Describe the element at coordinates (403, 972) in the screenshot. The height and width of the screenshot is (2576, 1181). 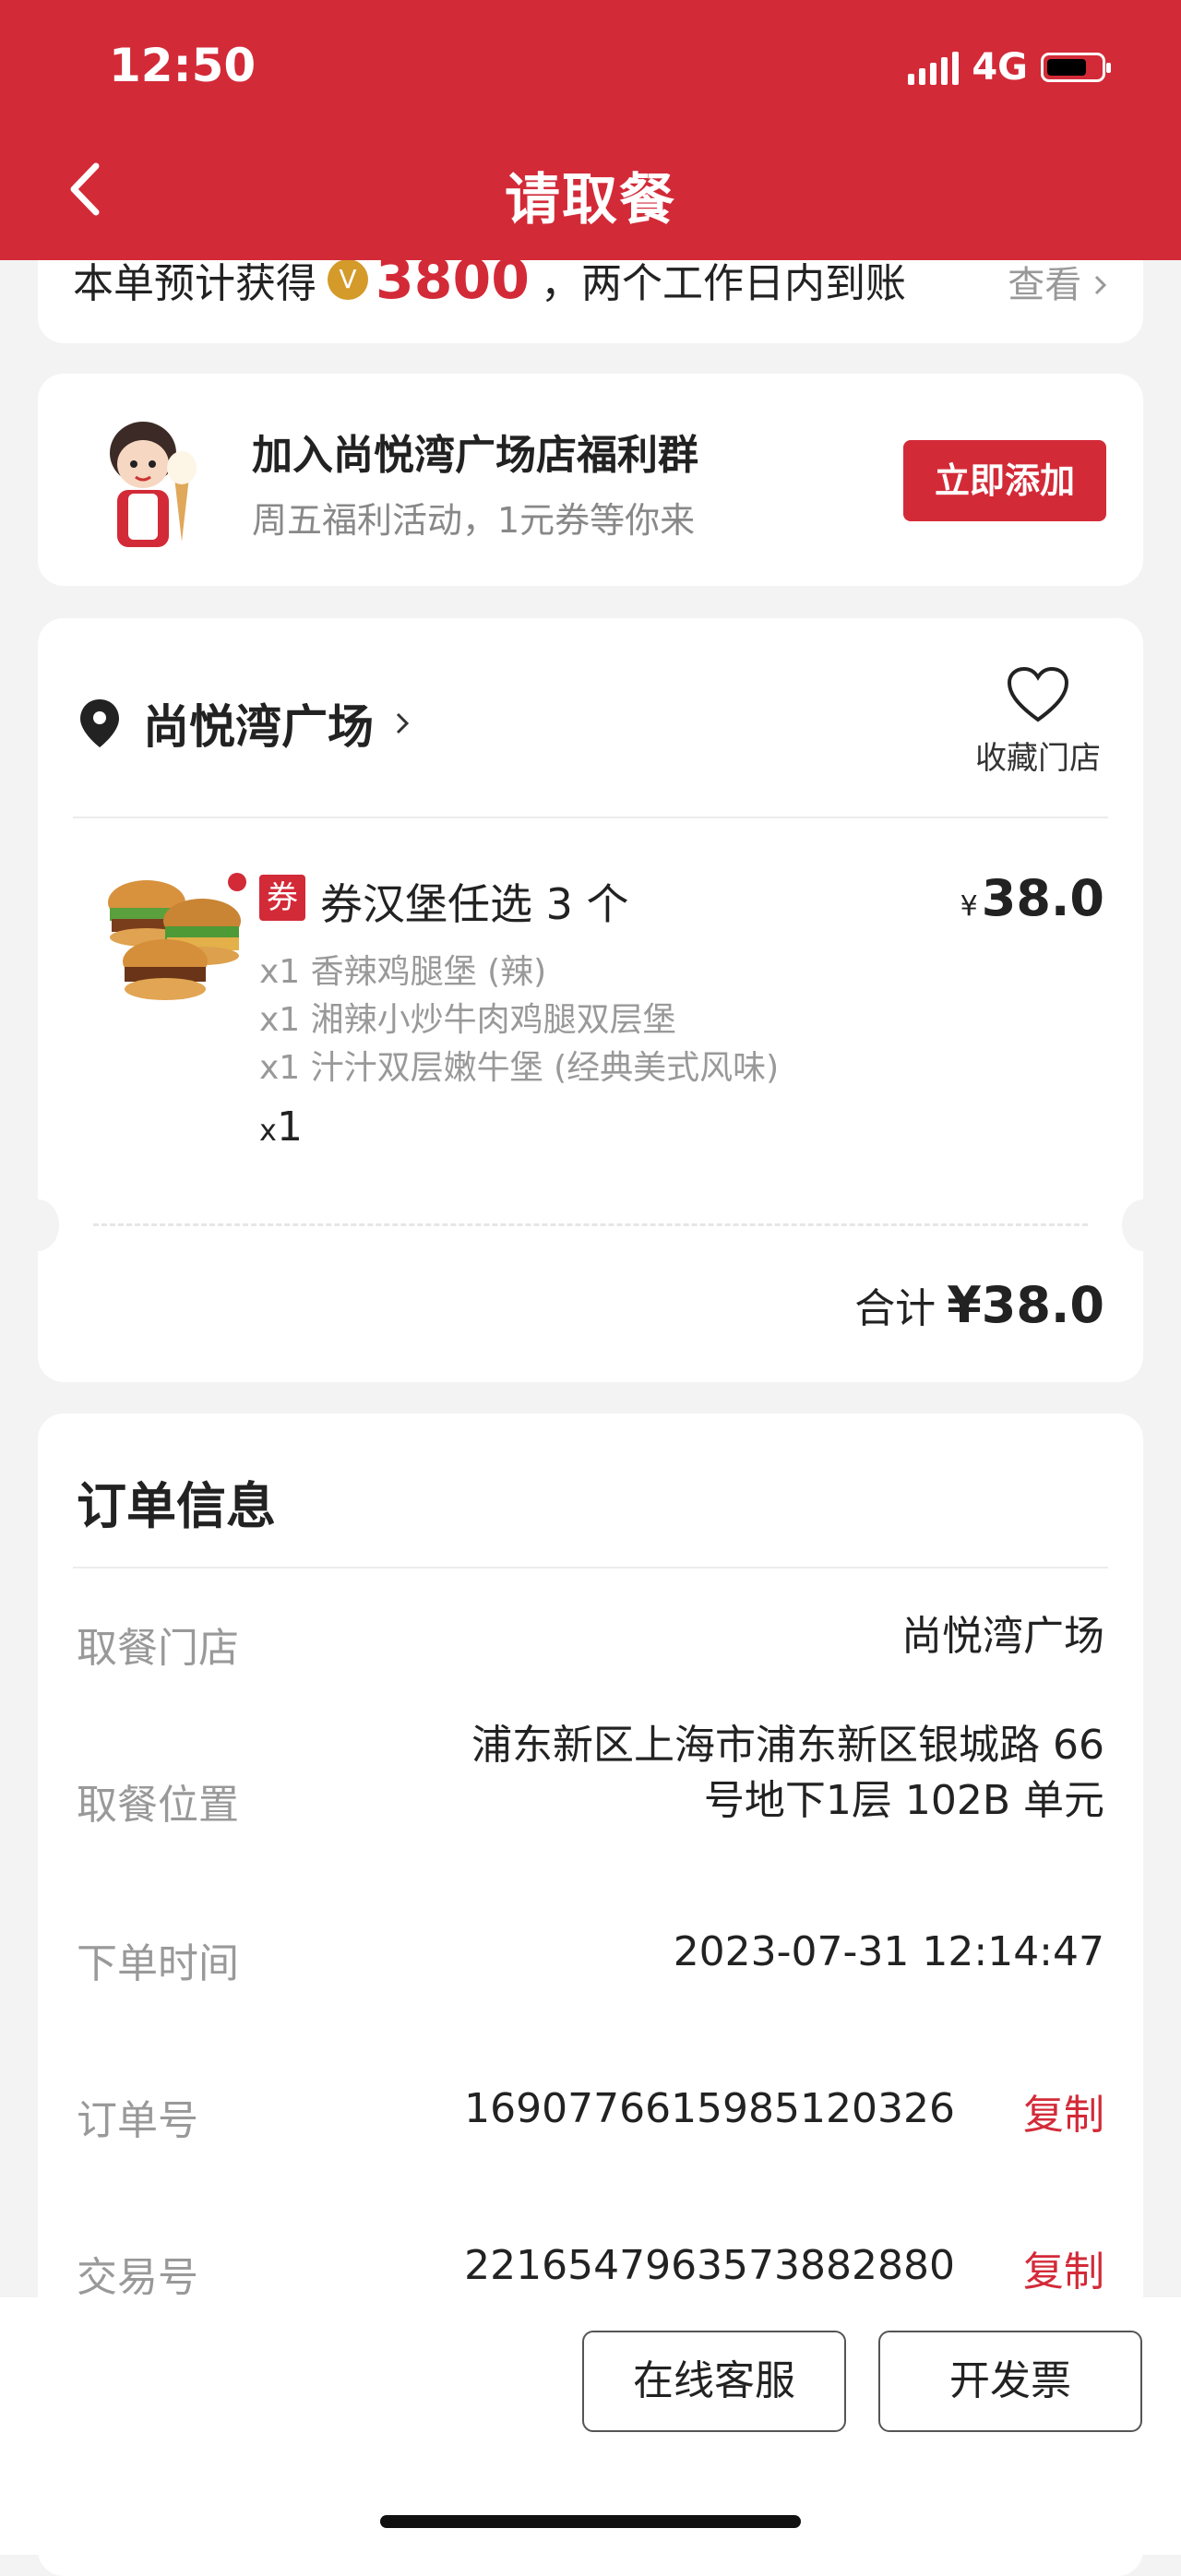
I see `sub-item: x1 香辣鸡腿堡 (辣)` at that location.